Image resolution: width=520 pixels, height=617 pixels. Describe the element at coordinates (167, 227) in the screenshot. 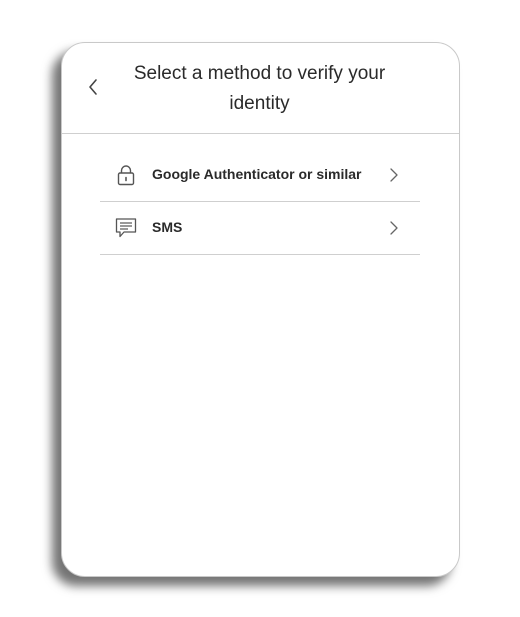

I see `method-label: SMS` at that location.